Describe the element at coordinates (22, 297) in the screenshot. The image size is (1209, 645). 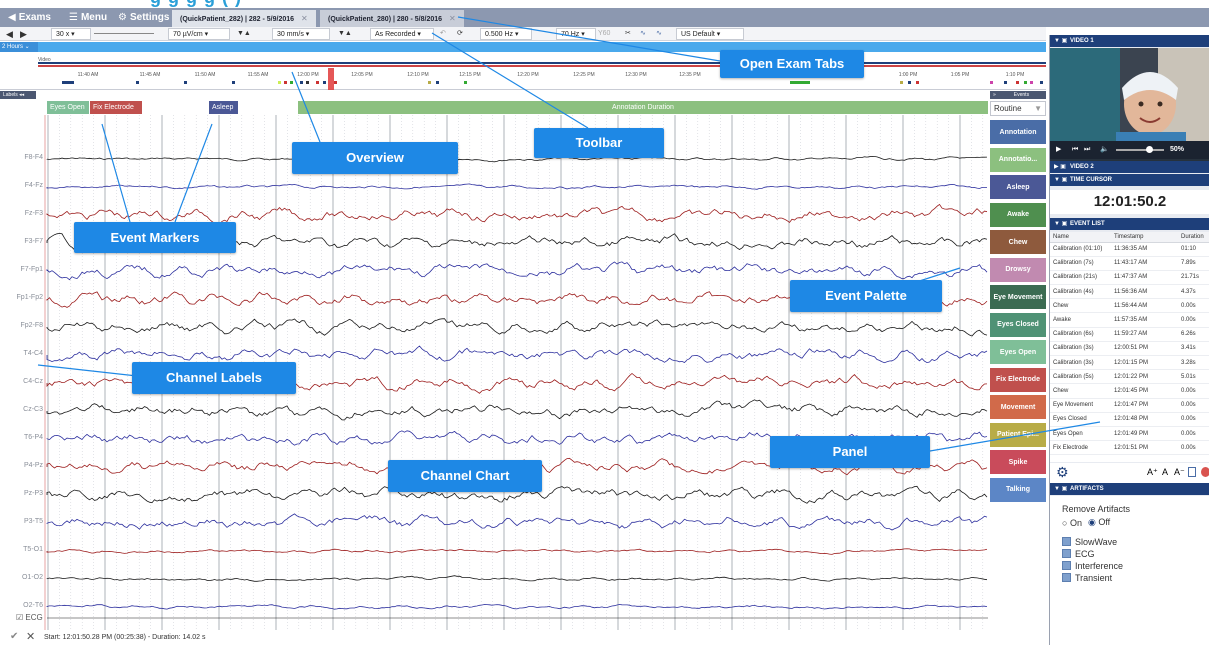
I see `channel-label: Fp1-Fp2` at that location.